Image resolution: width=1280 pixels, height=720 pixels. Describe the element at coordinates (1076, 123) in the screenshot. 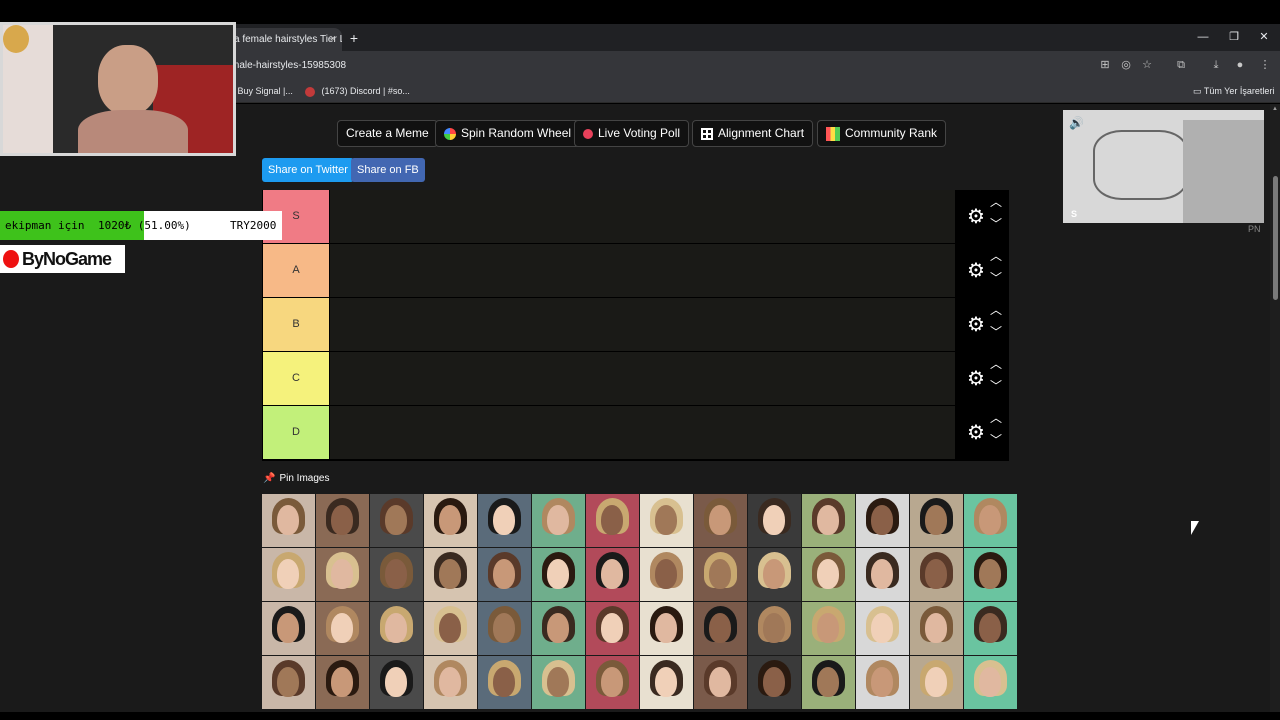

I see `volume-icon: 🔊` at that location.